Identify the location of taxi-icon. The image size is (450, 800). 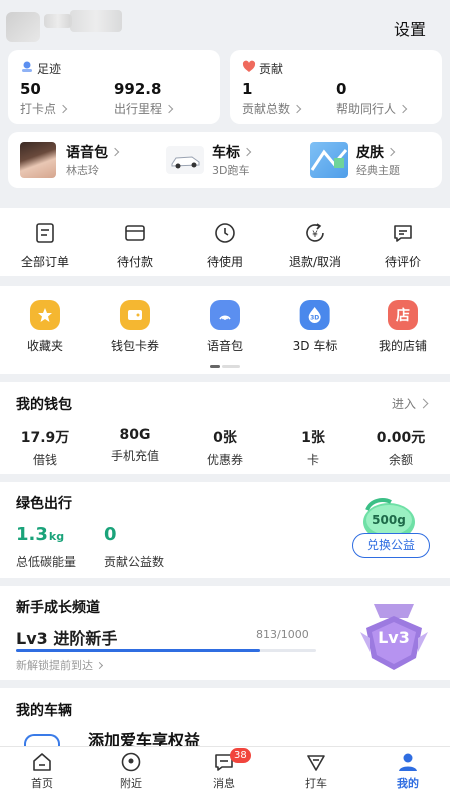
(316, 763).